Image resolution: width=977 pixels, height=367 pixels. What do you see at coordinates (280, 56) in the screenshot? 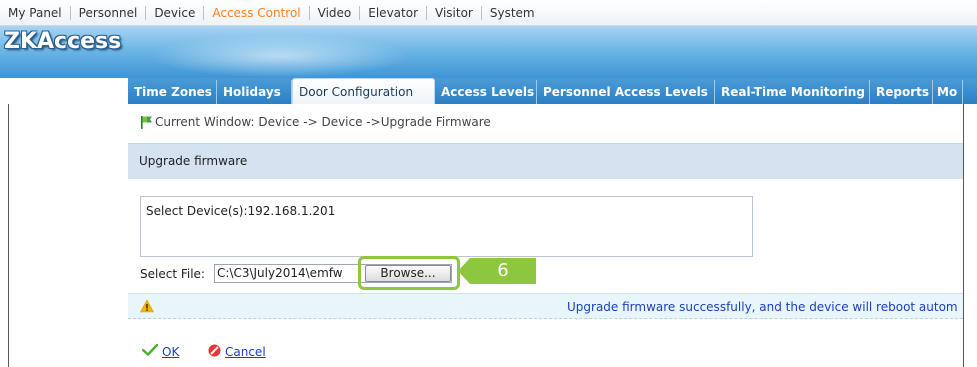
I see `banner-glow` at bounding box center [280, 56].